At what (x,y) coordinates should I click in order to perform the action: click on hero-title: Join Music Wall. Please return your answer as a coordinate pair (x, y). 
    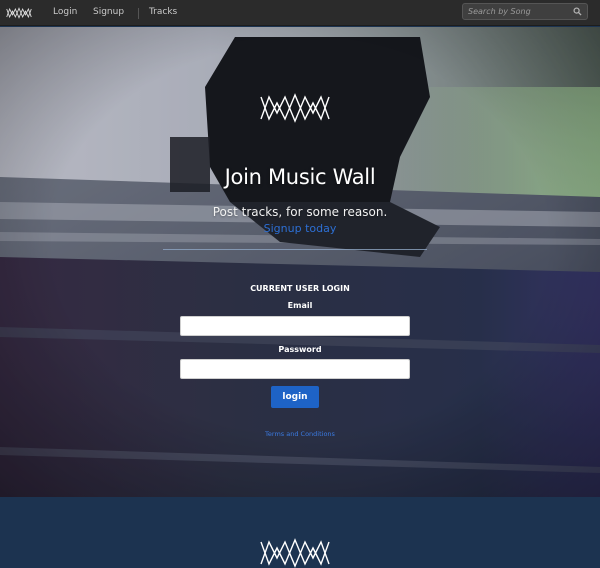
    Looking at the image, I should click on (300, 177).